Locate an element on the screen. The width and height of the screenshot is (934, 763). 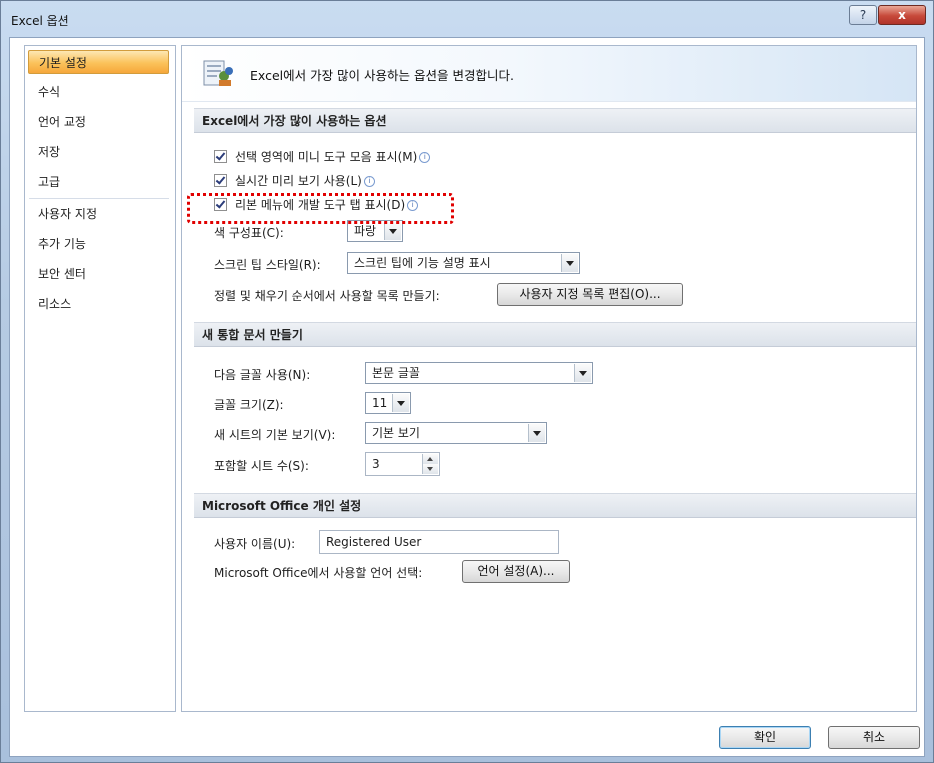
sidebar-item-advanced: 고급 is located at coordinates (98, 182).